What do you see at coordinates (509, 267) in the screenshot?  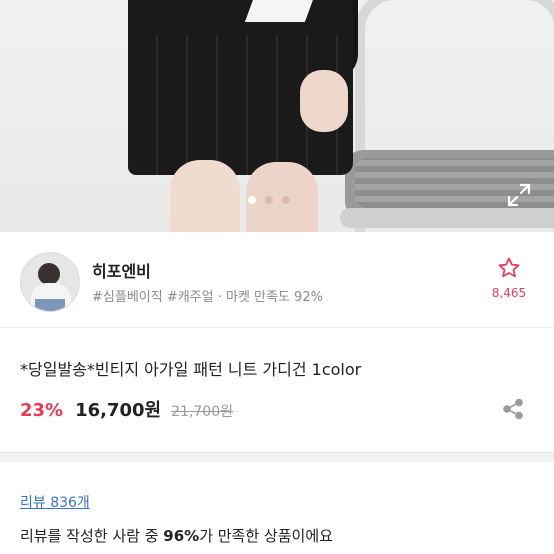 I see `star-outline-icon` at bounding box center [509, 267].